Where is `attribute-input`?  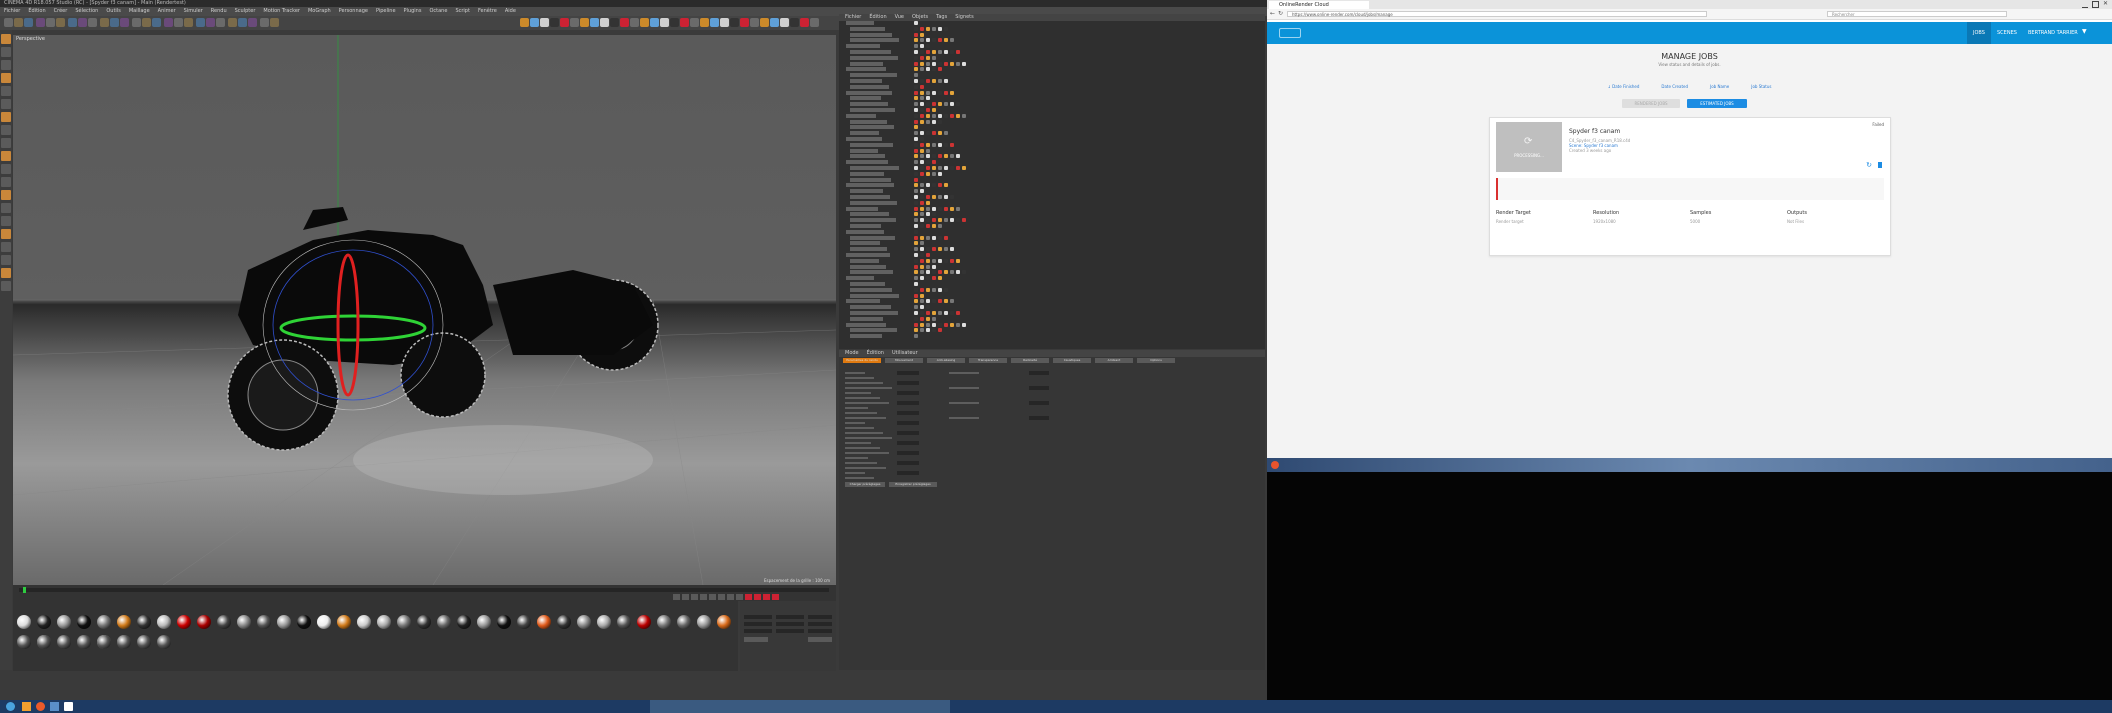 attribute-input is located at coordinates (908, 413).